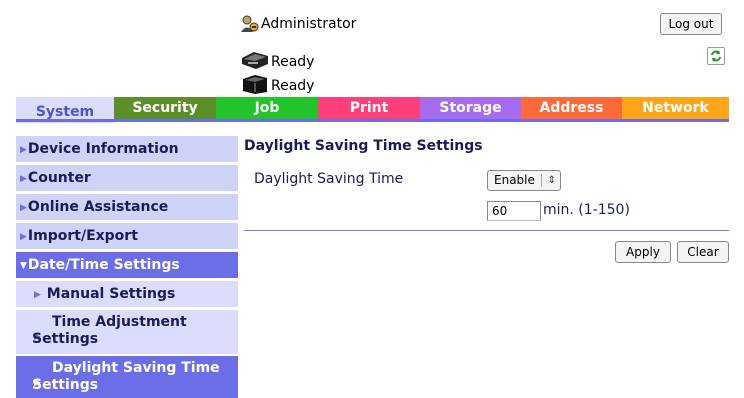 The height and width of the screenshot is (398, 744). I want to click on sidebar-item-time-adjustment-settings: ▶ Time Adjustment Settings, so click(127, 332).